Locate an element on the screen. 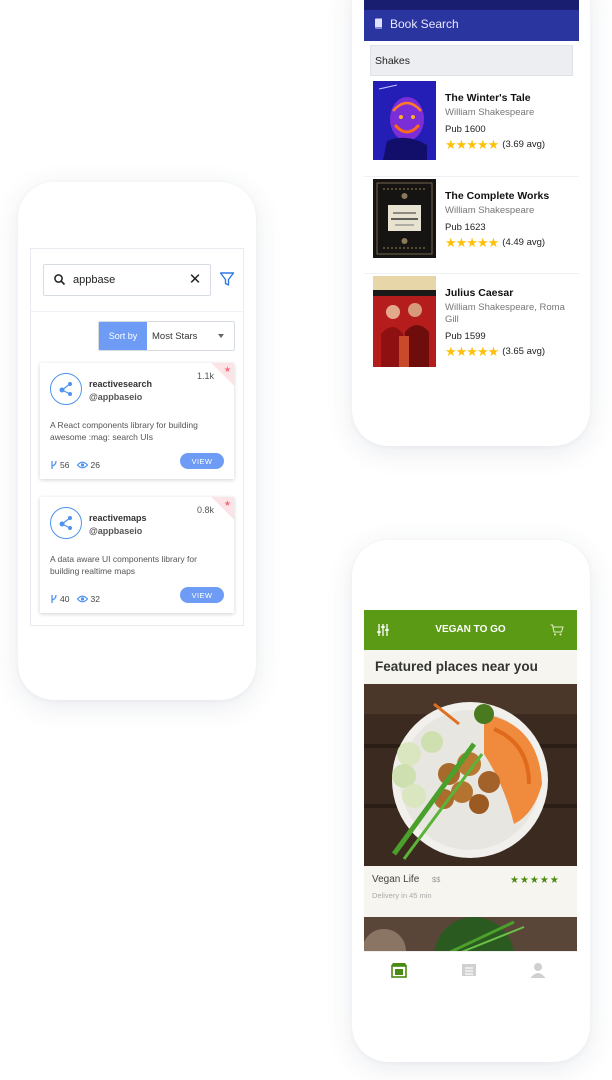 The height and width of the screenshot is (1080, 612). profile-icon is located at coordinates (538, 970).